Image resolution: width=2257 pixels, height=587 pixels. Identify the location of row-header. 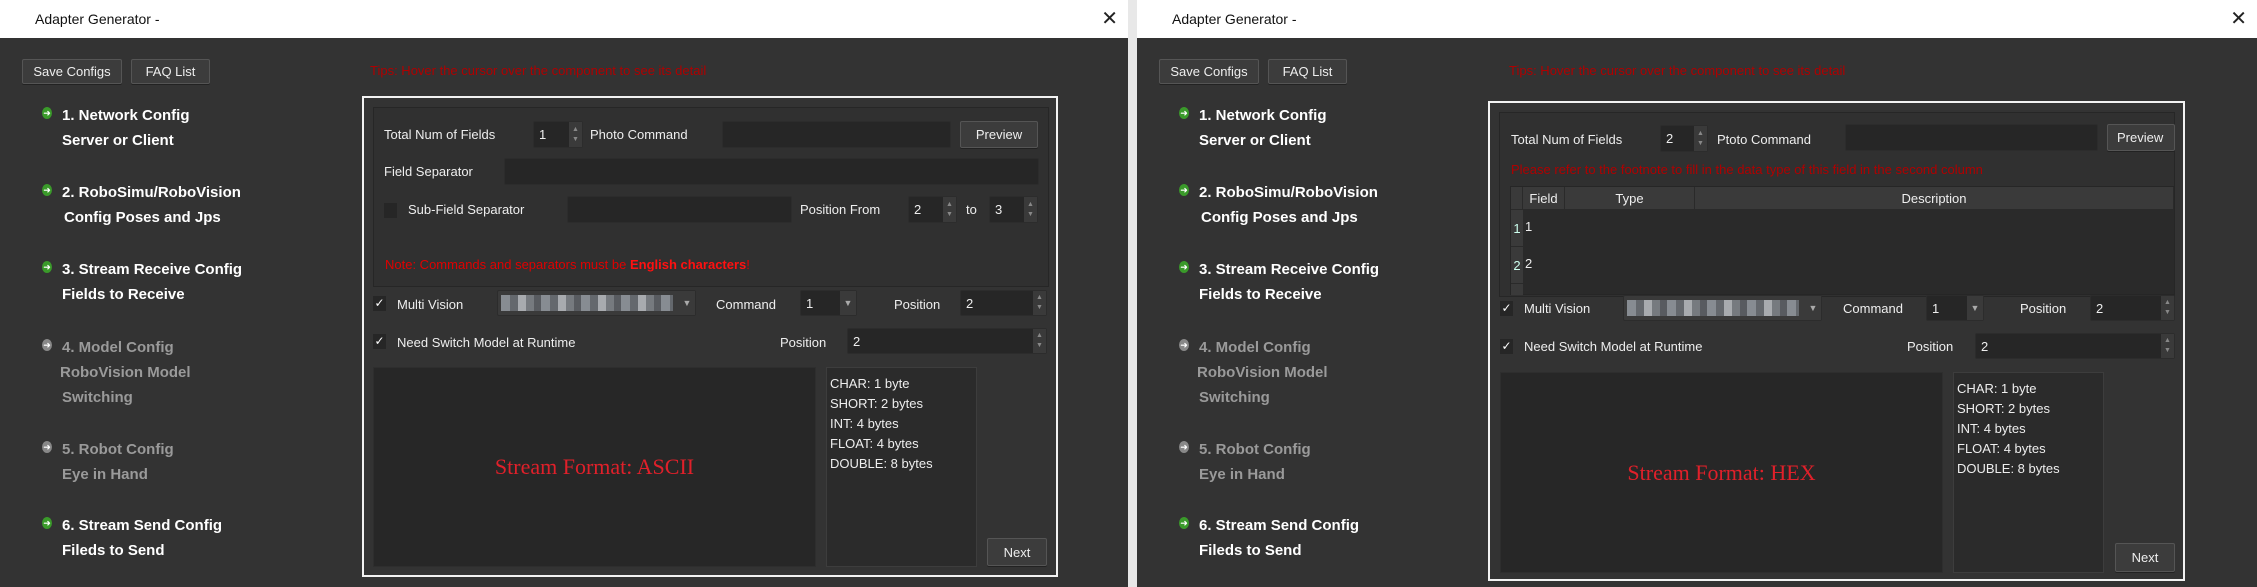
(1517, 289).